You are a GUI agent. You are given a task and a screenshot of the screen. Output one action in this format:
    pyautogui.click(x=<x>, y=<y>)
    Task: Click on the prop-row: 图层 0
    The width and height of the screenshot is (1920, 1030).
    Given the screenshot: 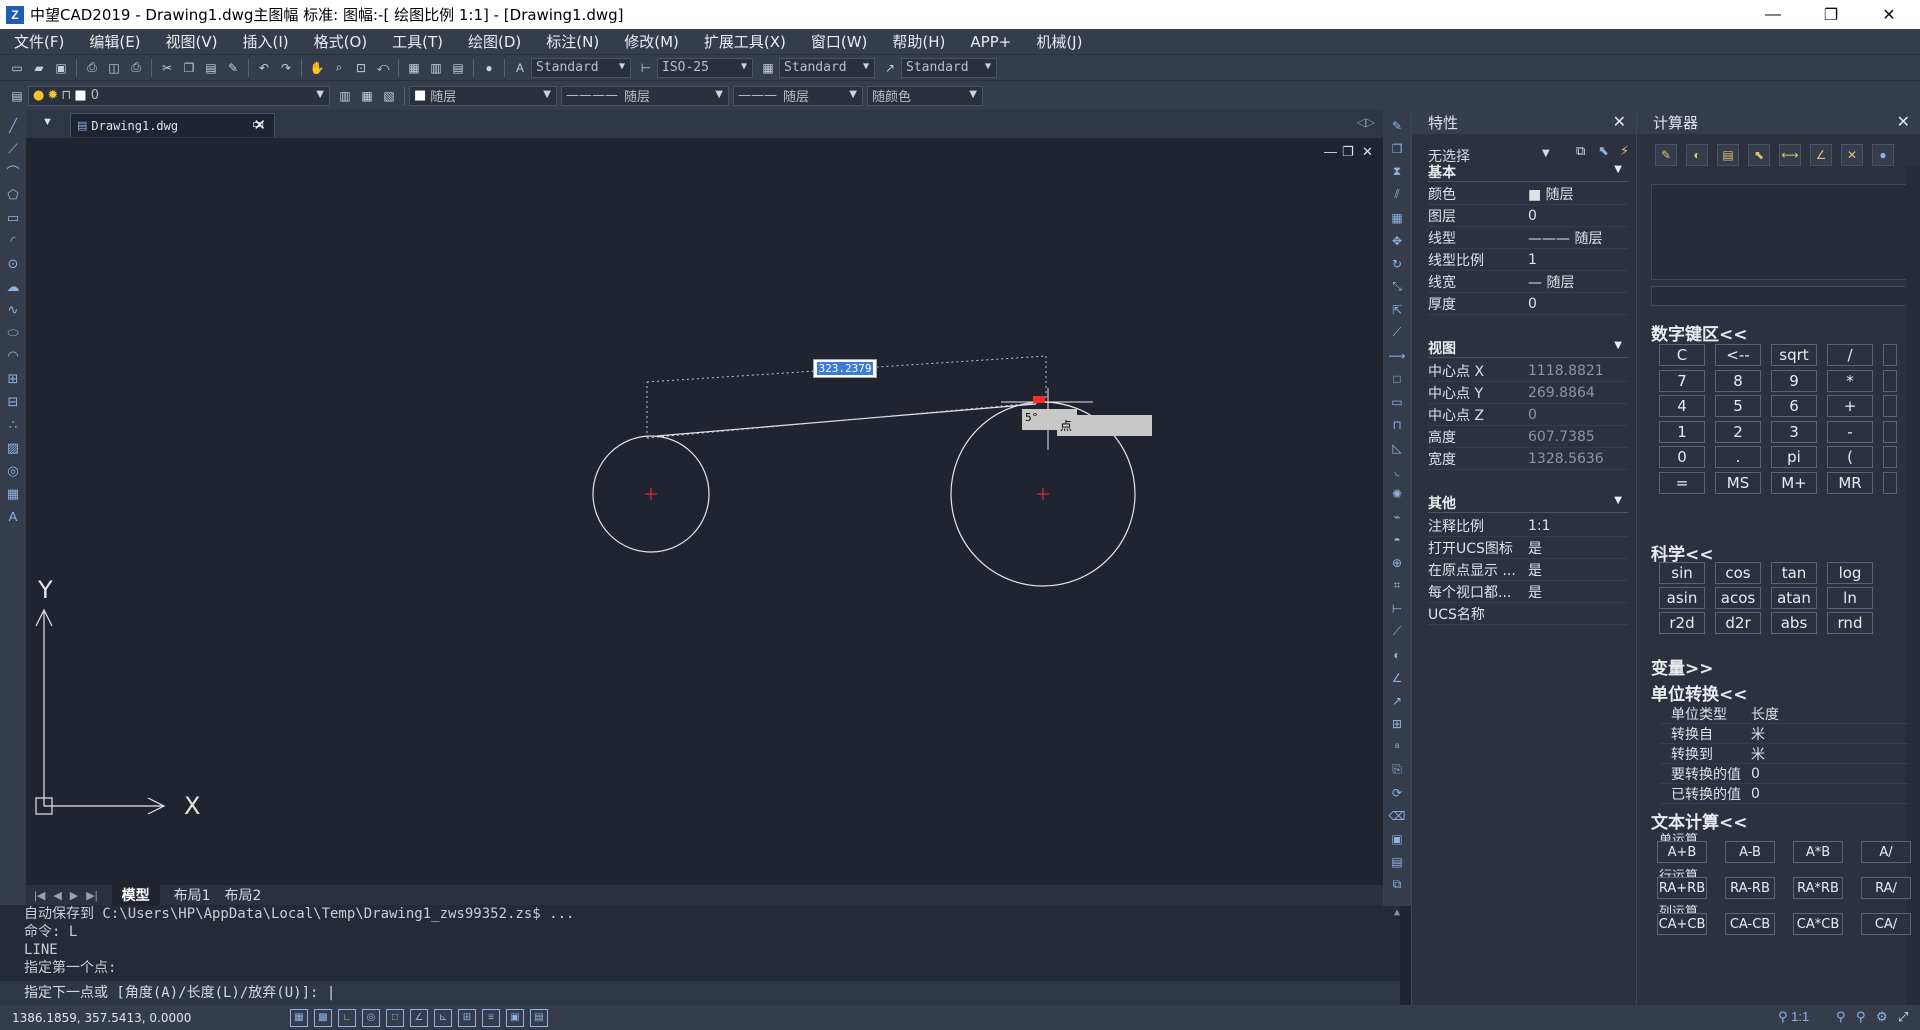 What is the action you would take?
    pyautogui.click(x=1528, y=216)
    